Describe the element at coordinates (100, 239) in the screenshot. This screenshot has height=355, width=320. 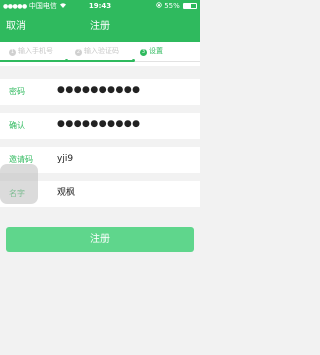
I see `register-button: 注册` at that location.